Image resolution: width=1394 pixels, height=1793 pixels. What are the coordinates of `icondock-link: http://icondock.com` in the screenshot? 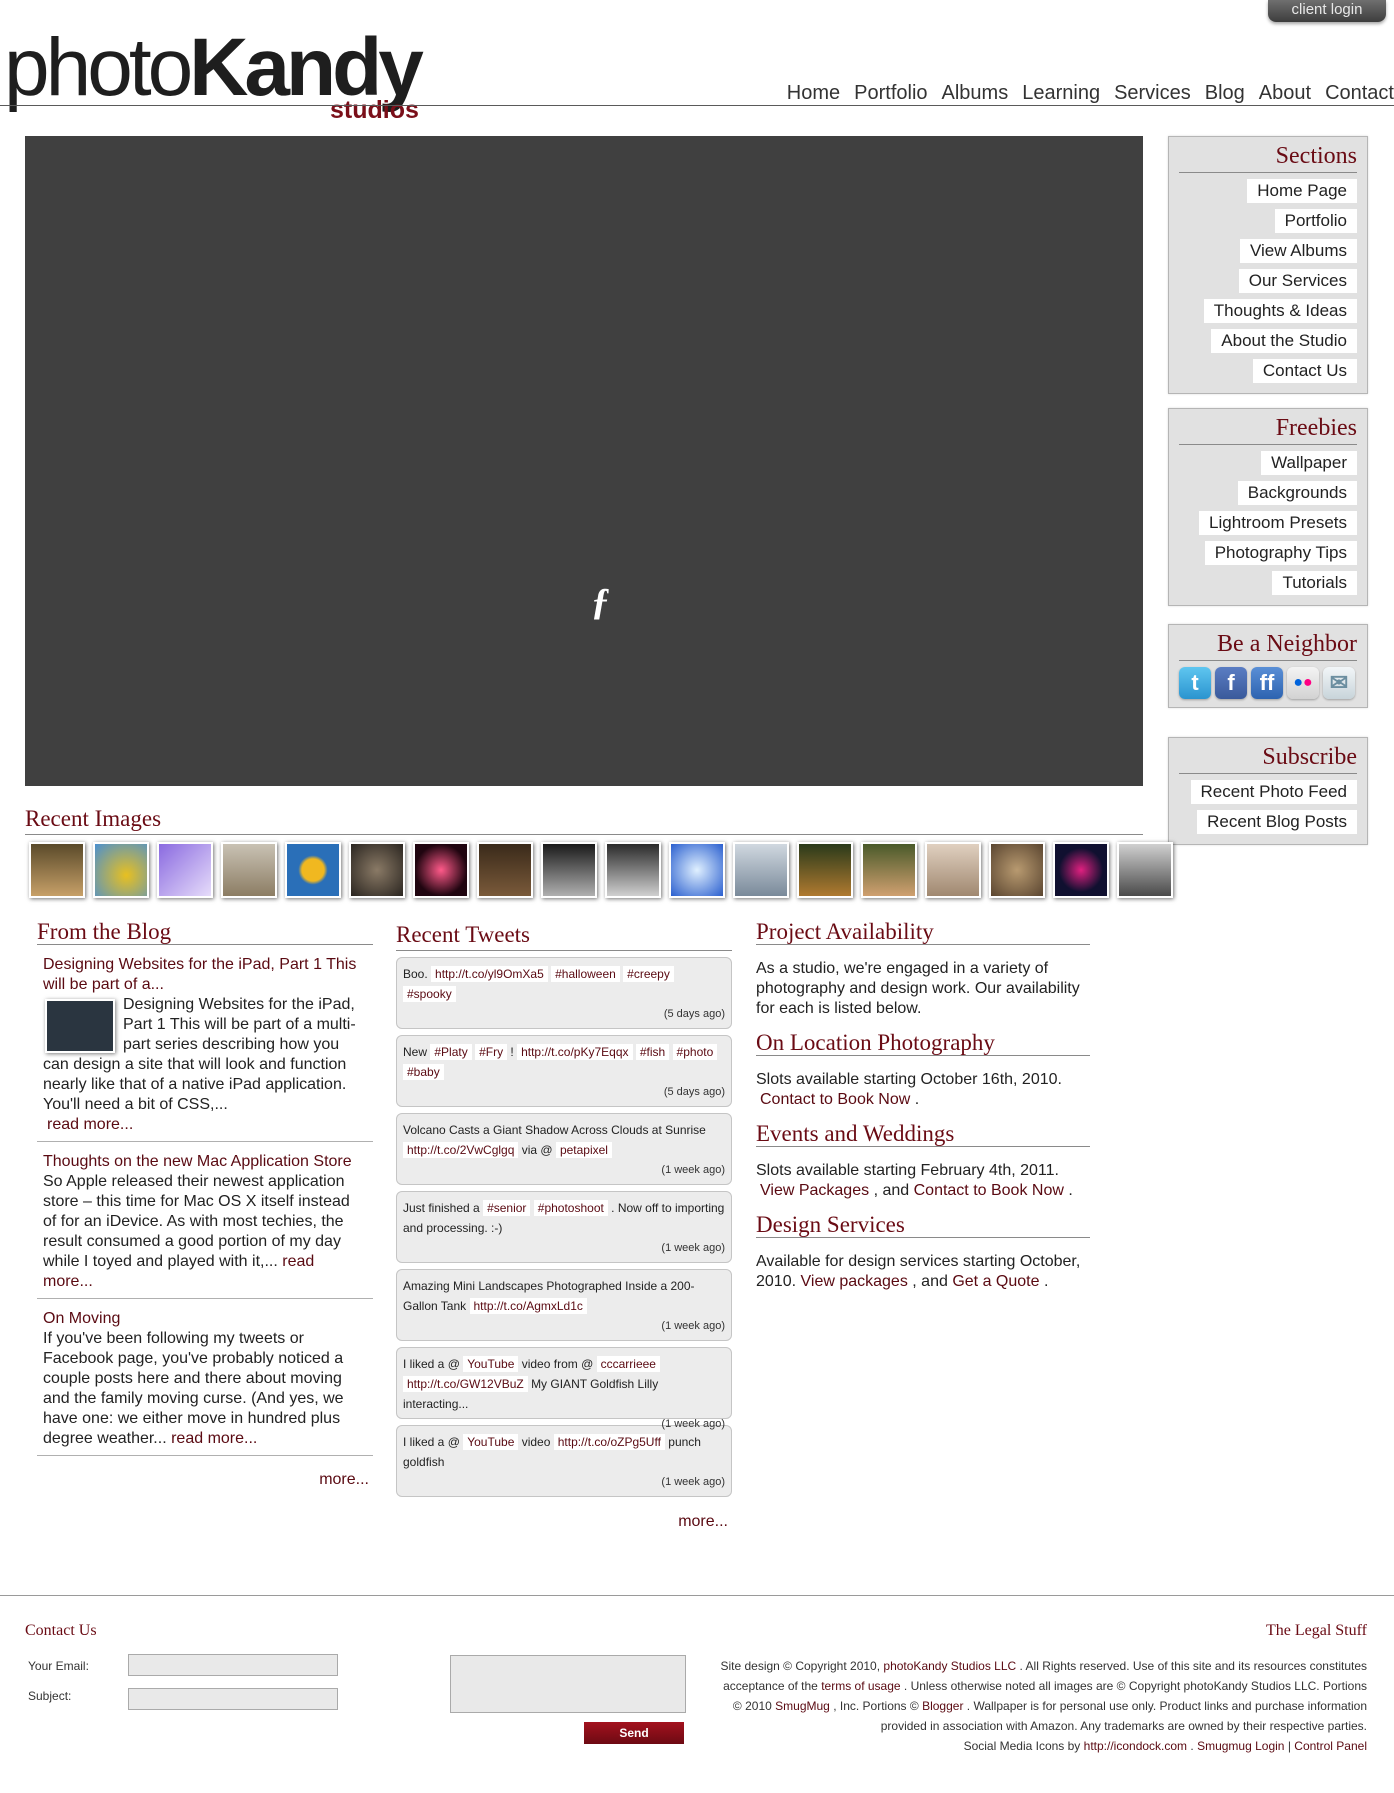 It's located at (1135, 1746).